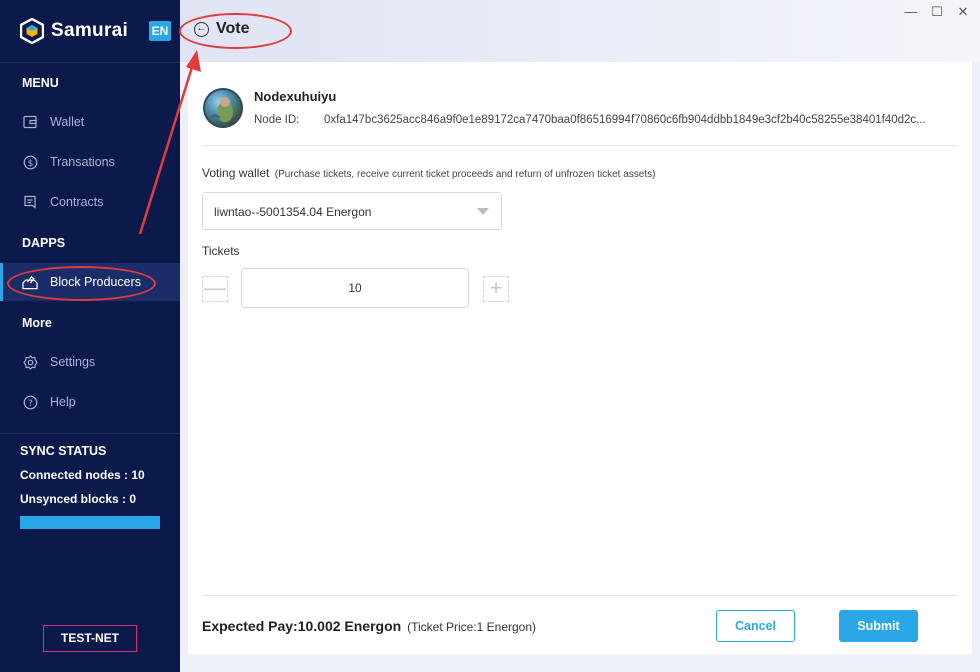  Describe the element at coordinates (215, 289) in the screenshot. I see `decrease-tickets-button: —` at that location.